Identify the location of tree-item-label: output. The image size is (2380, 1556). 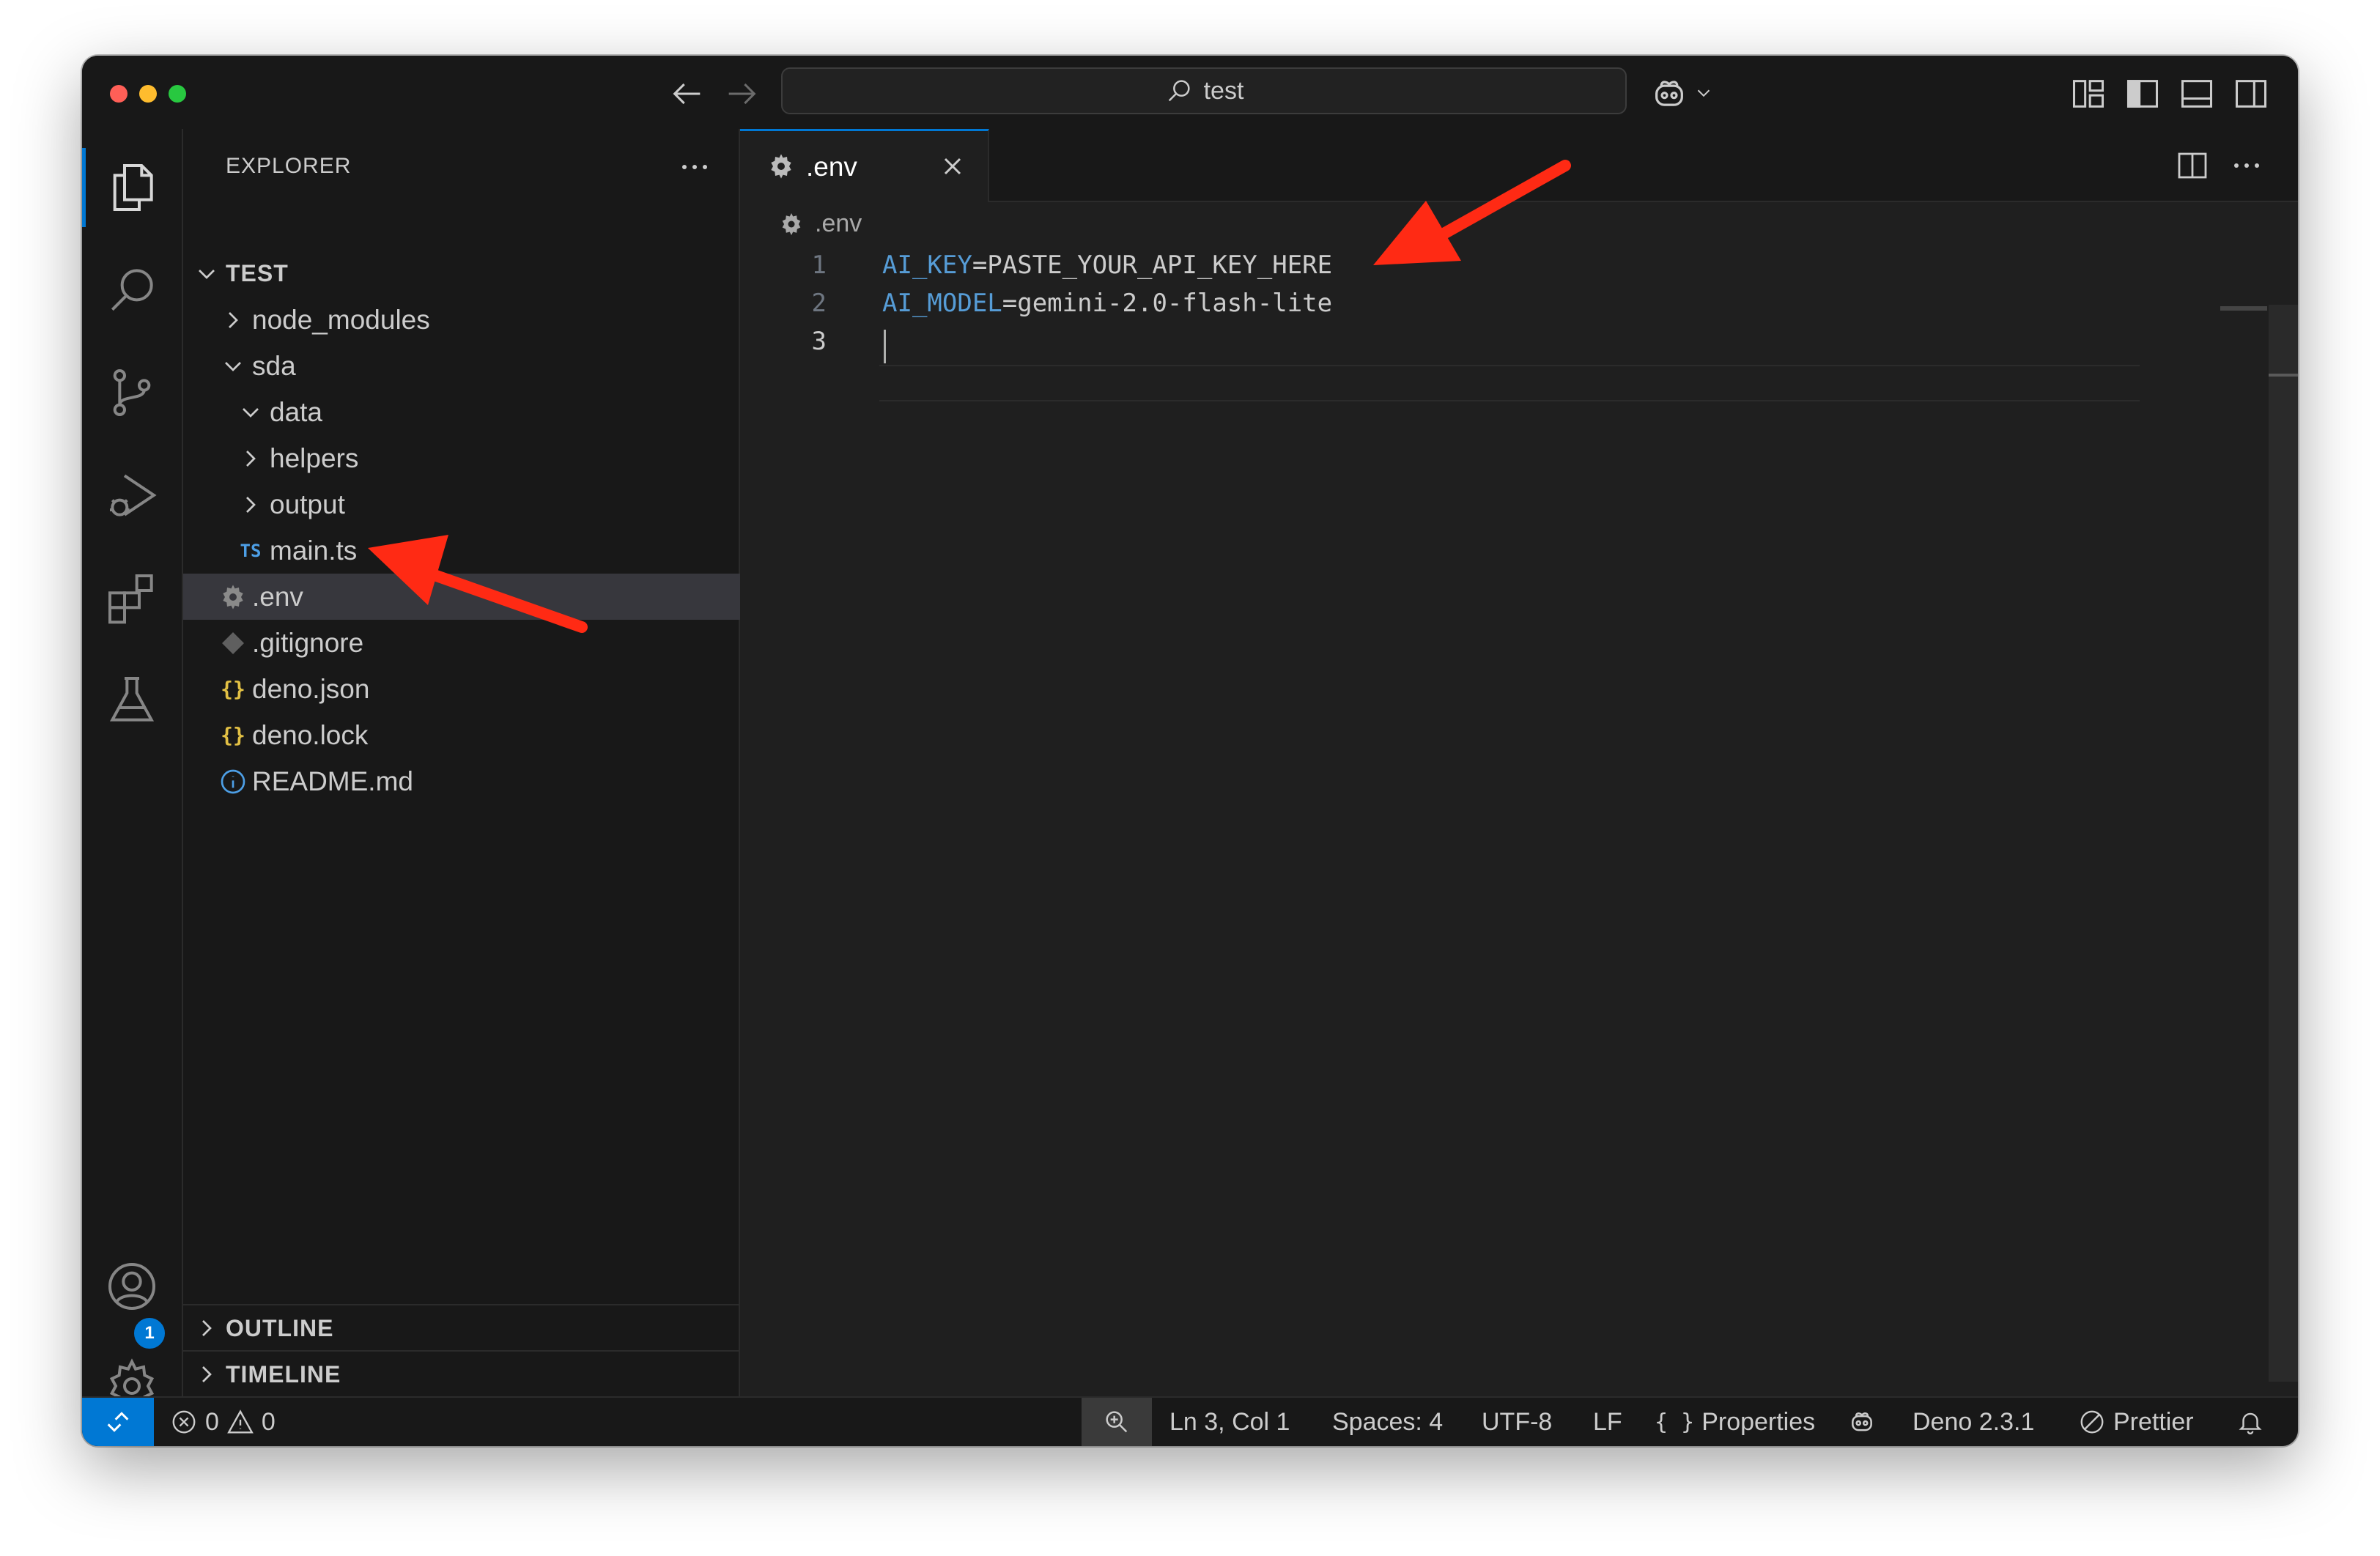
(307, 504).